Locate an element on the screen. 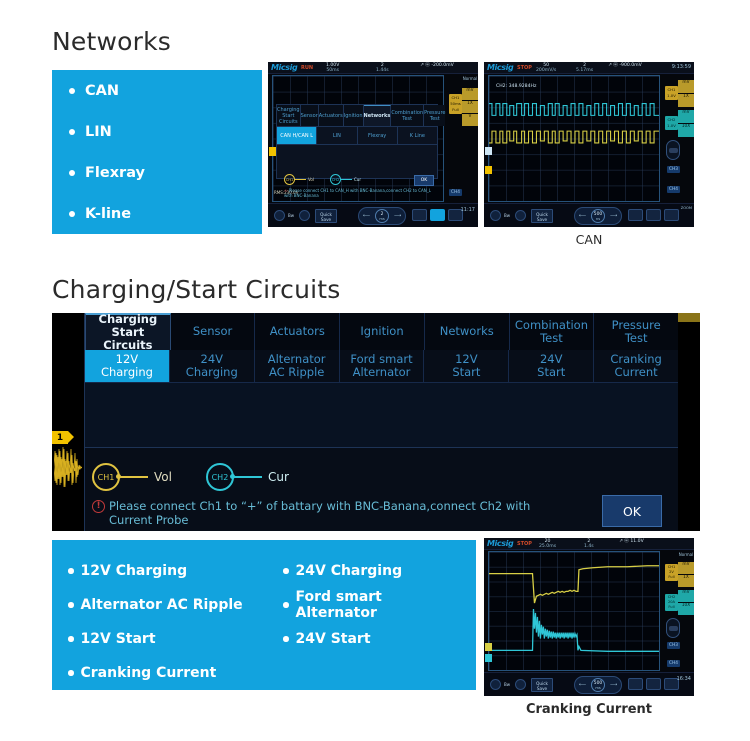  rail-ch2-button: CH2 20A Full is located at coordinates (671, 602).